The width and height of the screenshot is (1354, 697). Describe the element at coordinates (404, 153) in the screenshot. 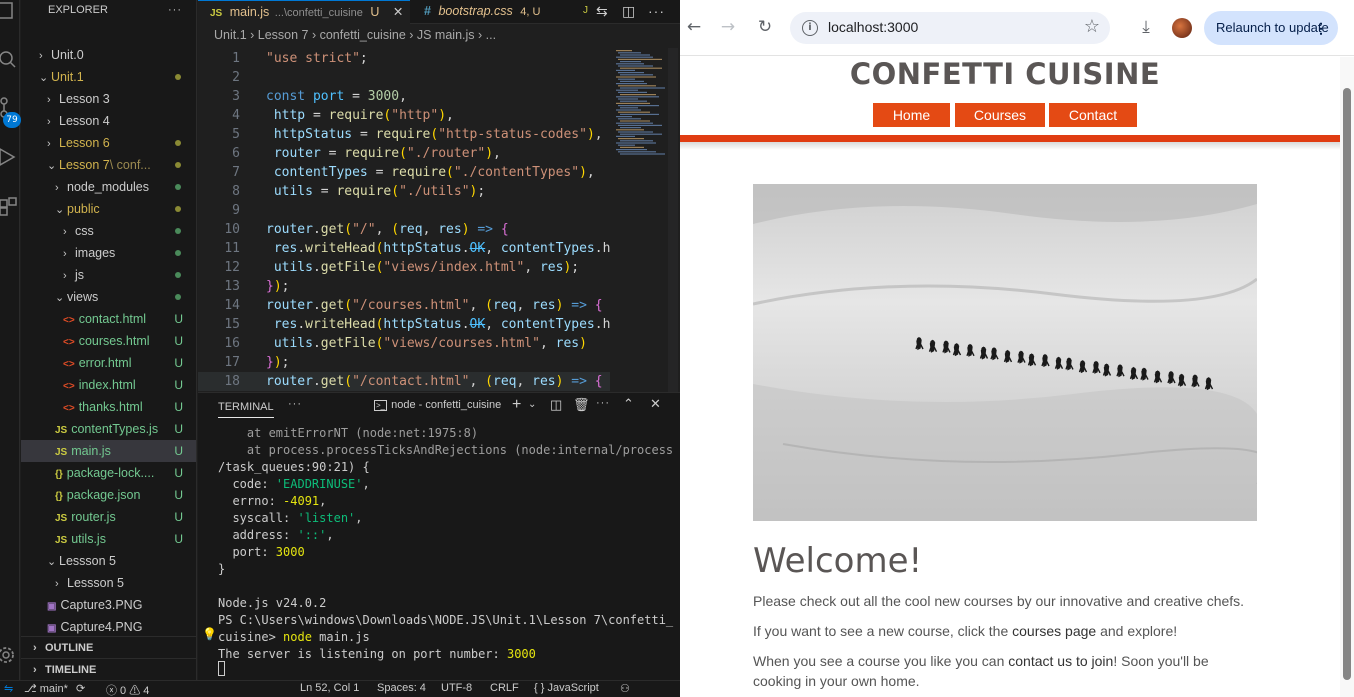

I see `code-line: 6 router = require("./router"),` at that location.